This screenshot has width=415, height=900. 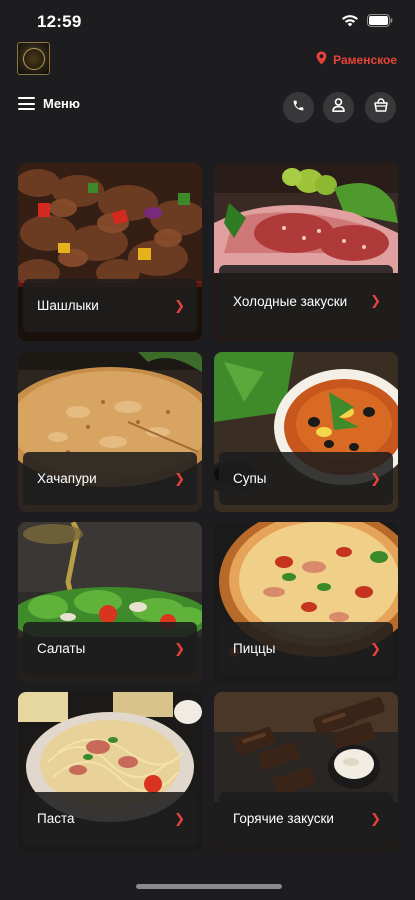 I want to click on category-name: Пиццы, so click(x=254, y=648).